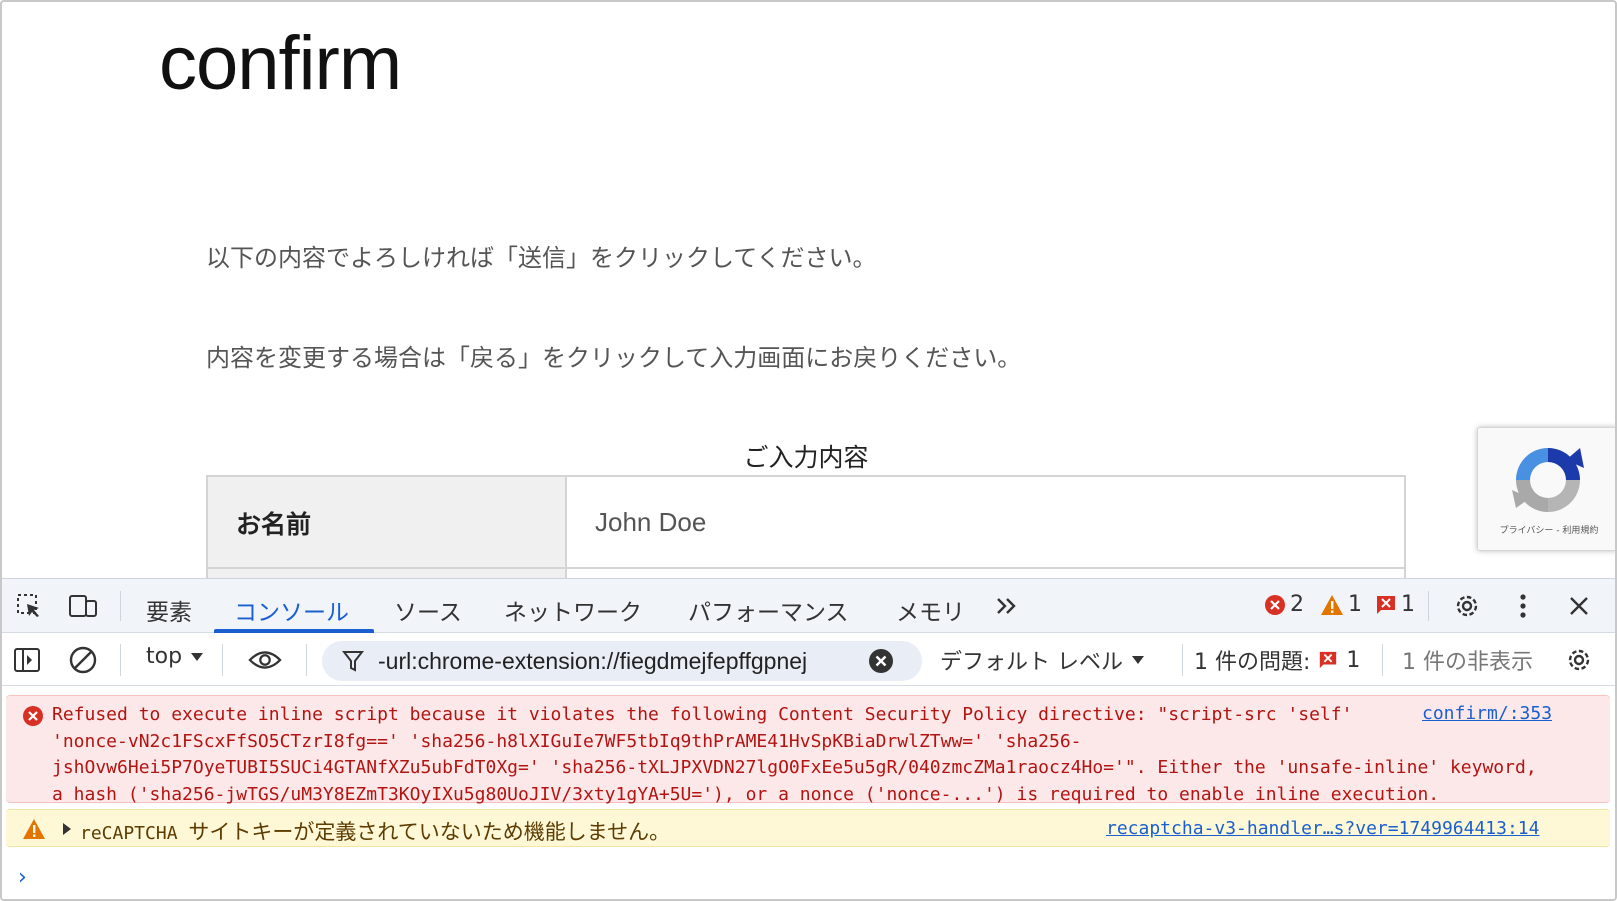  What do you see at coordinates (22, 877) in the screenshot?
I see `console-prompt: ›` at bounding box center [22, 877].